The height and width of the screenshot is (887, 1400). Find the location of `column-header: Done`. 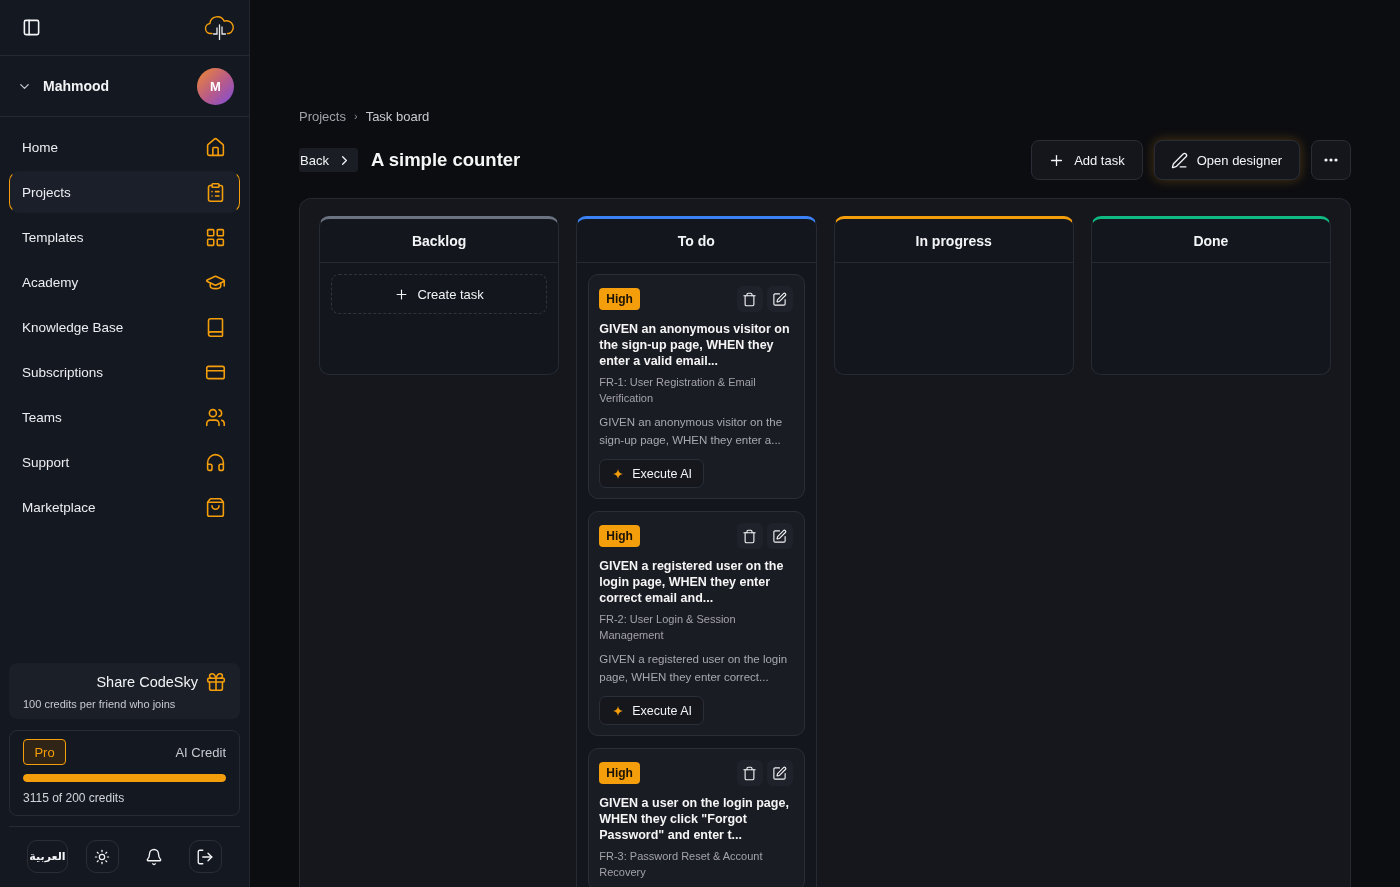

column-header: Done is located at coordinates (1210, 241).